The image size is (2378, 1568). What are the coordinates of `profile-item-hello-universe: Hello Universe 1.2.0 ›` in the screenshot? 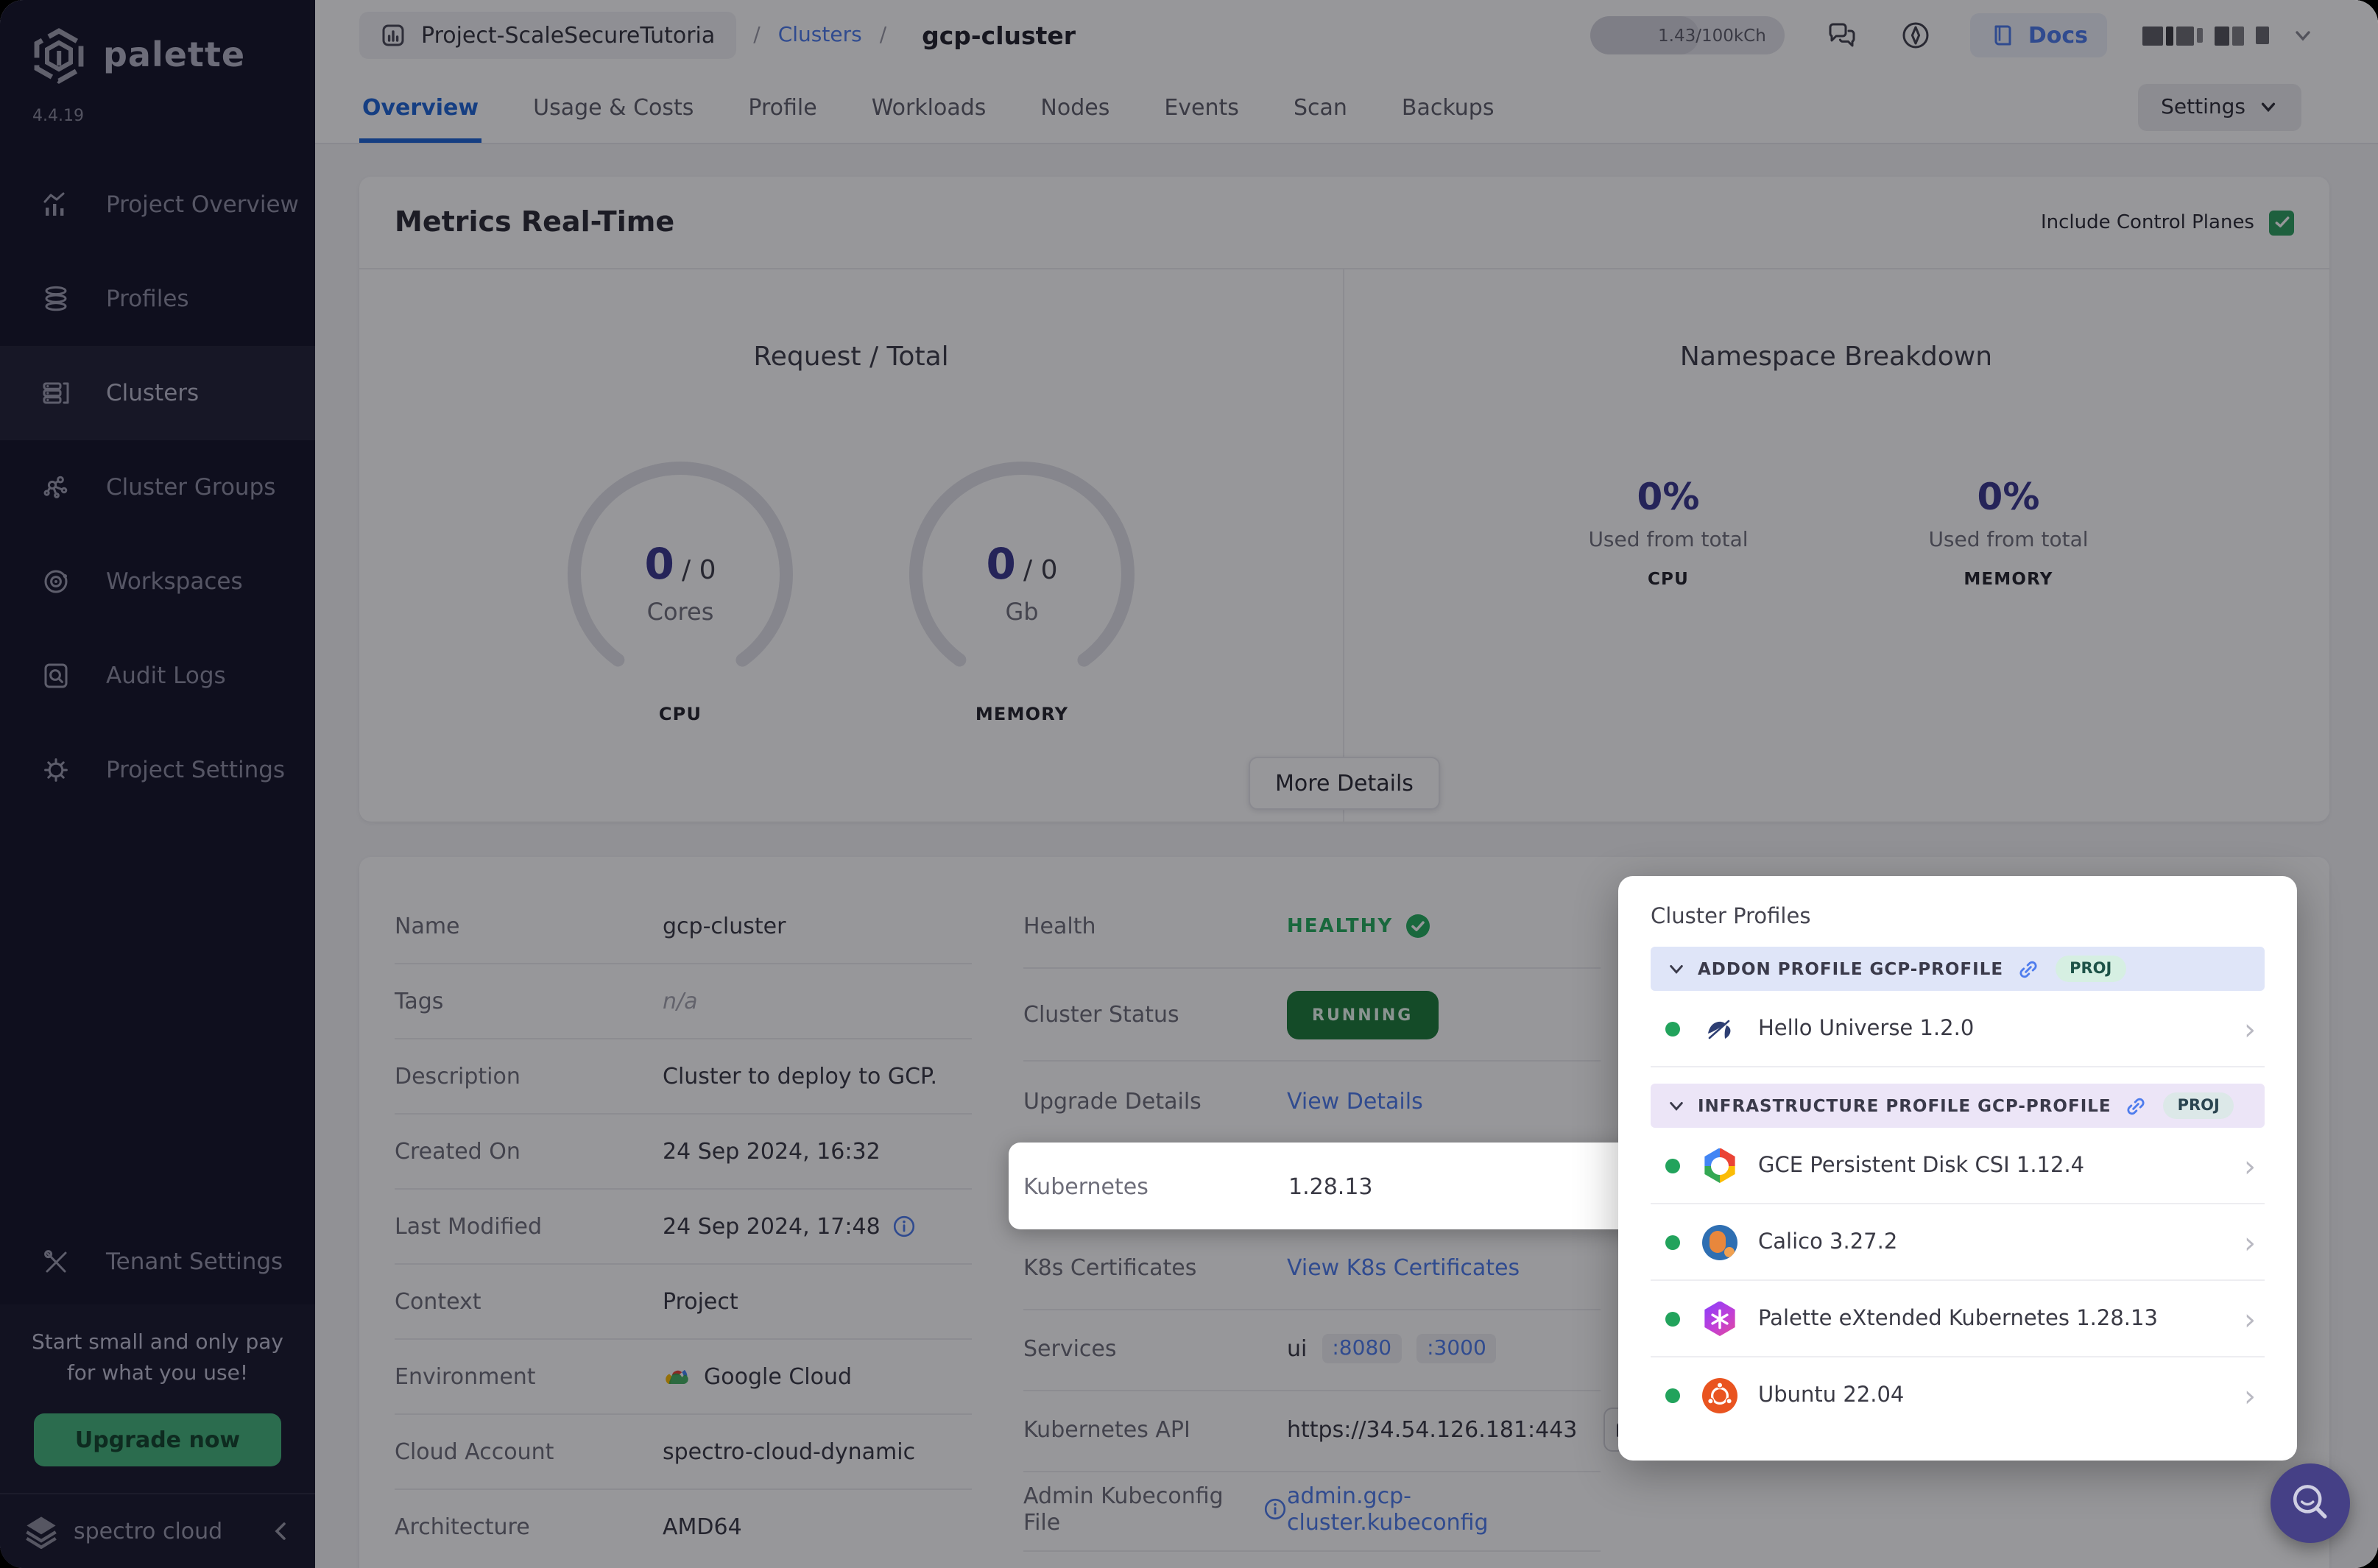 It's located at (1958, 1029).